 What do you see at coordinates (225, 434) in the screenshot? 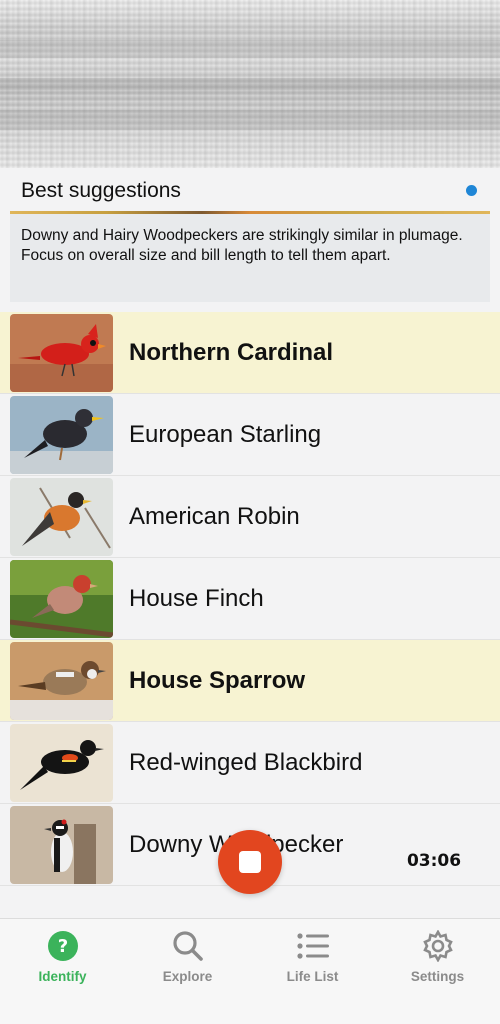
I see `bird-name: European Starling` at bounding box center [225, 434].